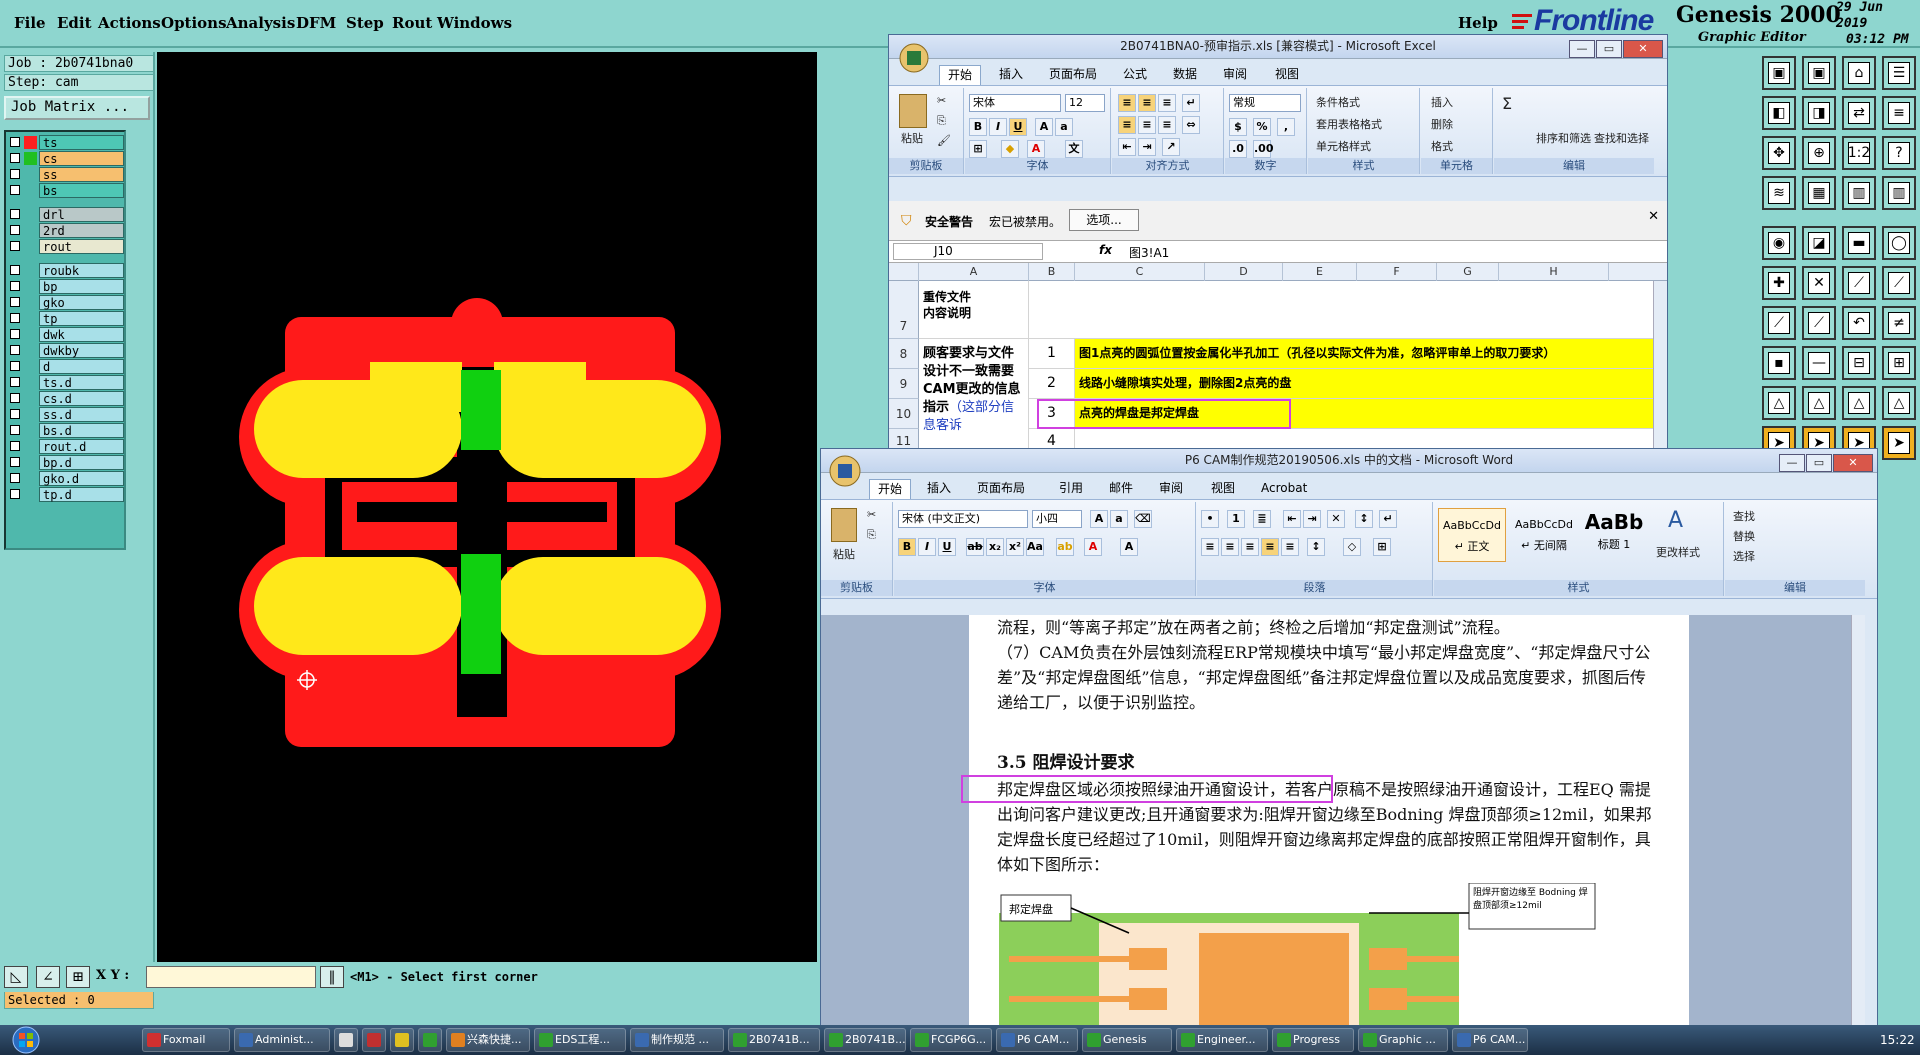 Image resolution: width=1920 pixels, height=1055 pixels. What do you see at coordinates (1859, 113) in the screenshot?
I see `tool-button: ⇄` at bounding box center [1859, 113].